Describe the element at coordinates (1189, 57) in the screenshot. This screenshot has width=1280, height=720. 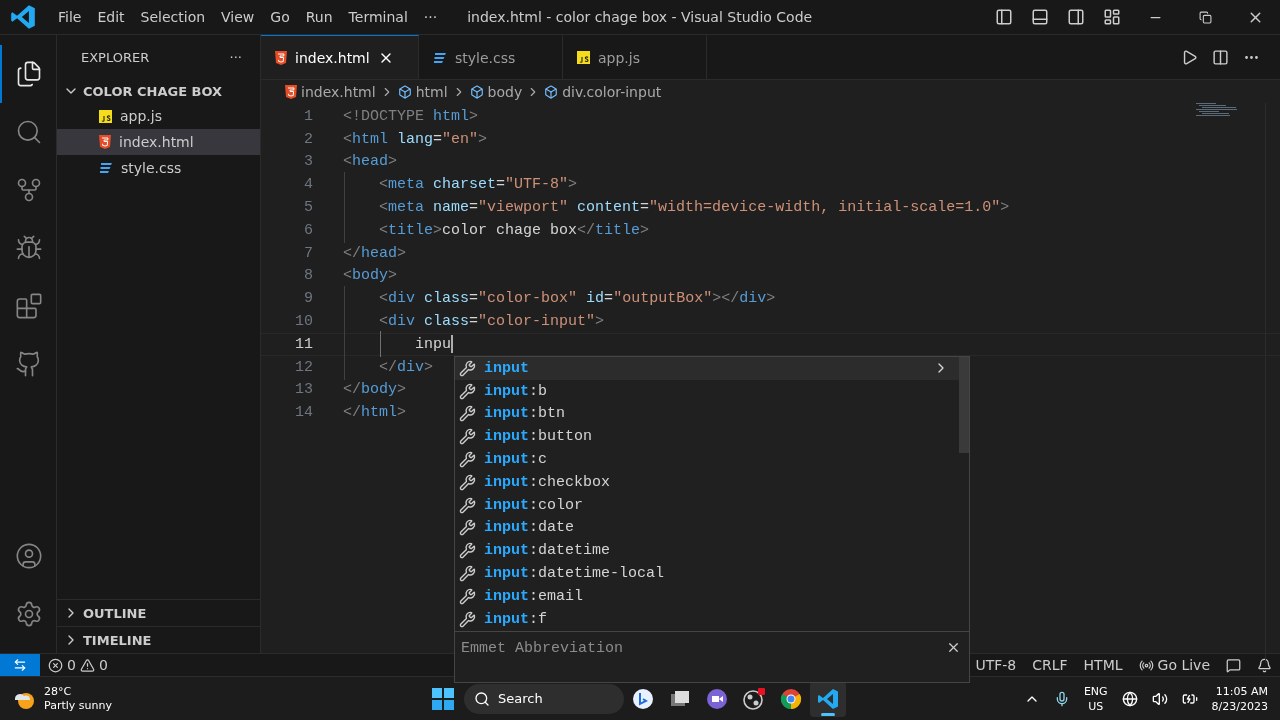
I see `run-icon` at that location.